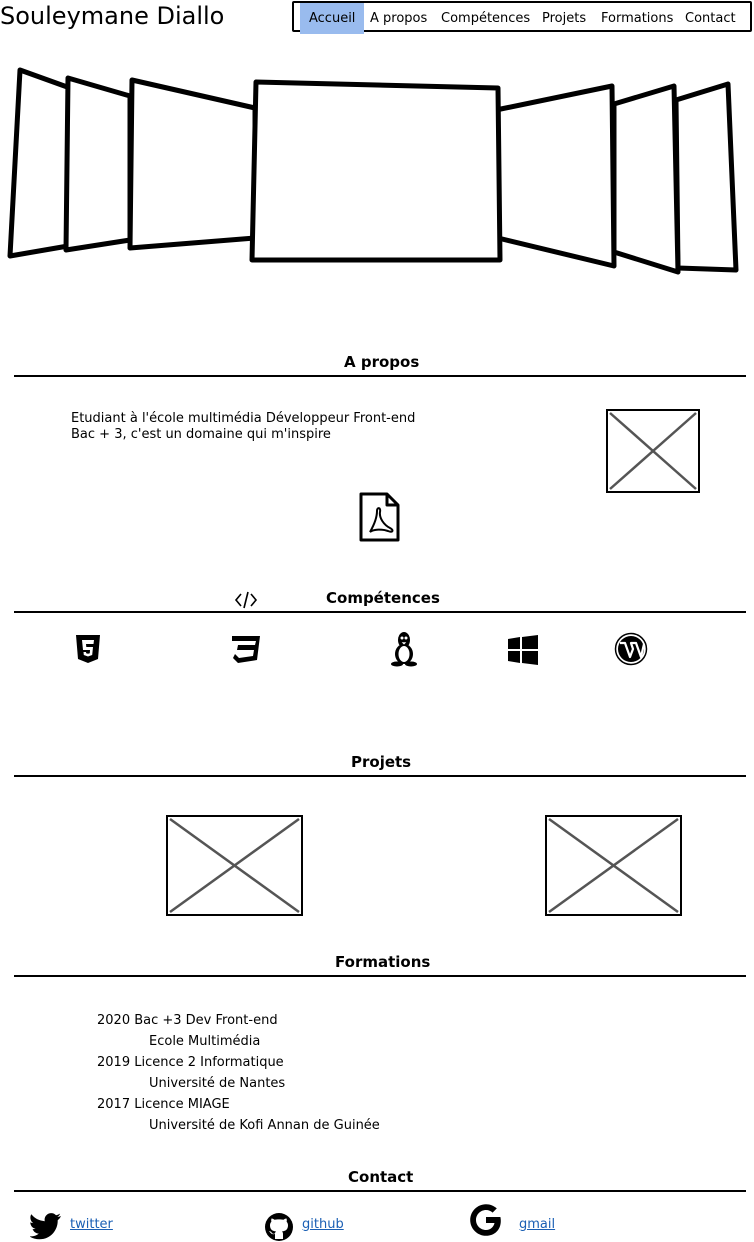 The height and width of the screenshot is (1242, 754). Describe the element at coordinates (485, 18) in the screenshot. I see `nav-competences: Compétences` at that location.